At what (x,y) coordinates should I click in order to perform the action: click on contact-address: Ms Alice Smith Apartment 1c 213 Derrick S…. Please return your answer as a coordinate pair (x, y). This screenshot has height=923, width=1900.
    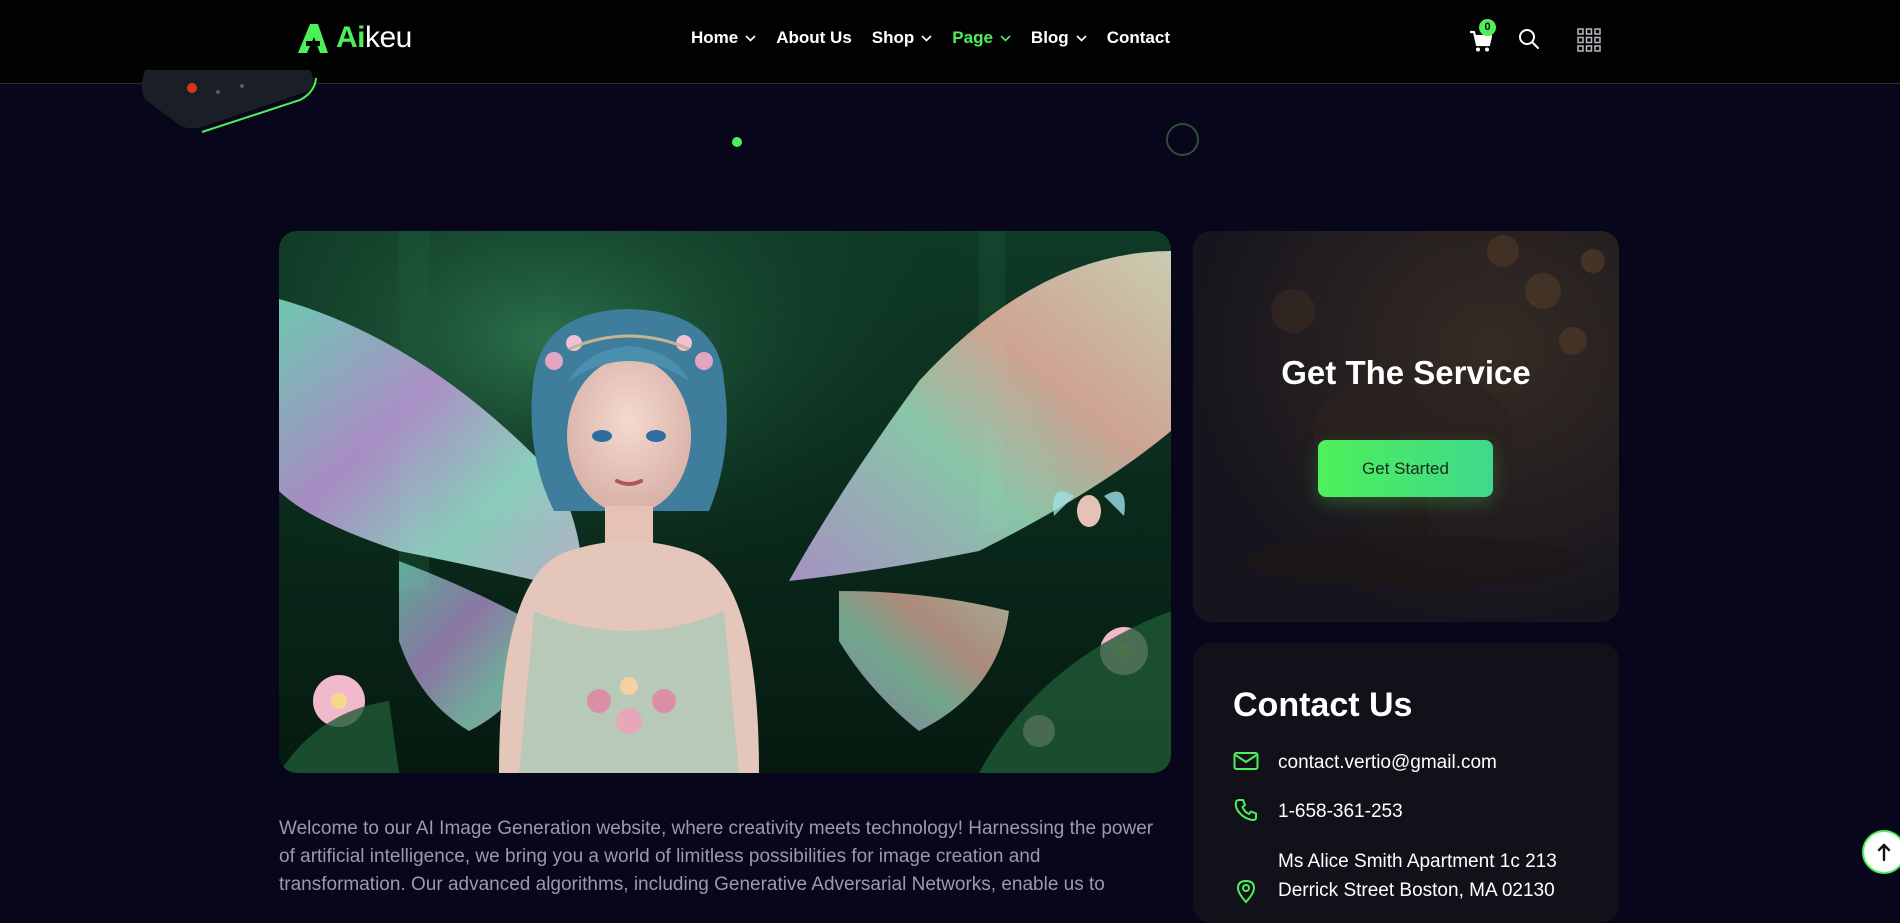
    Looking at the image, I should click on (1417, 876).